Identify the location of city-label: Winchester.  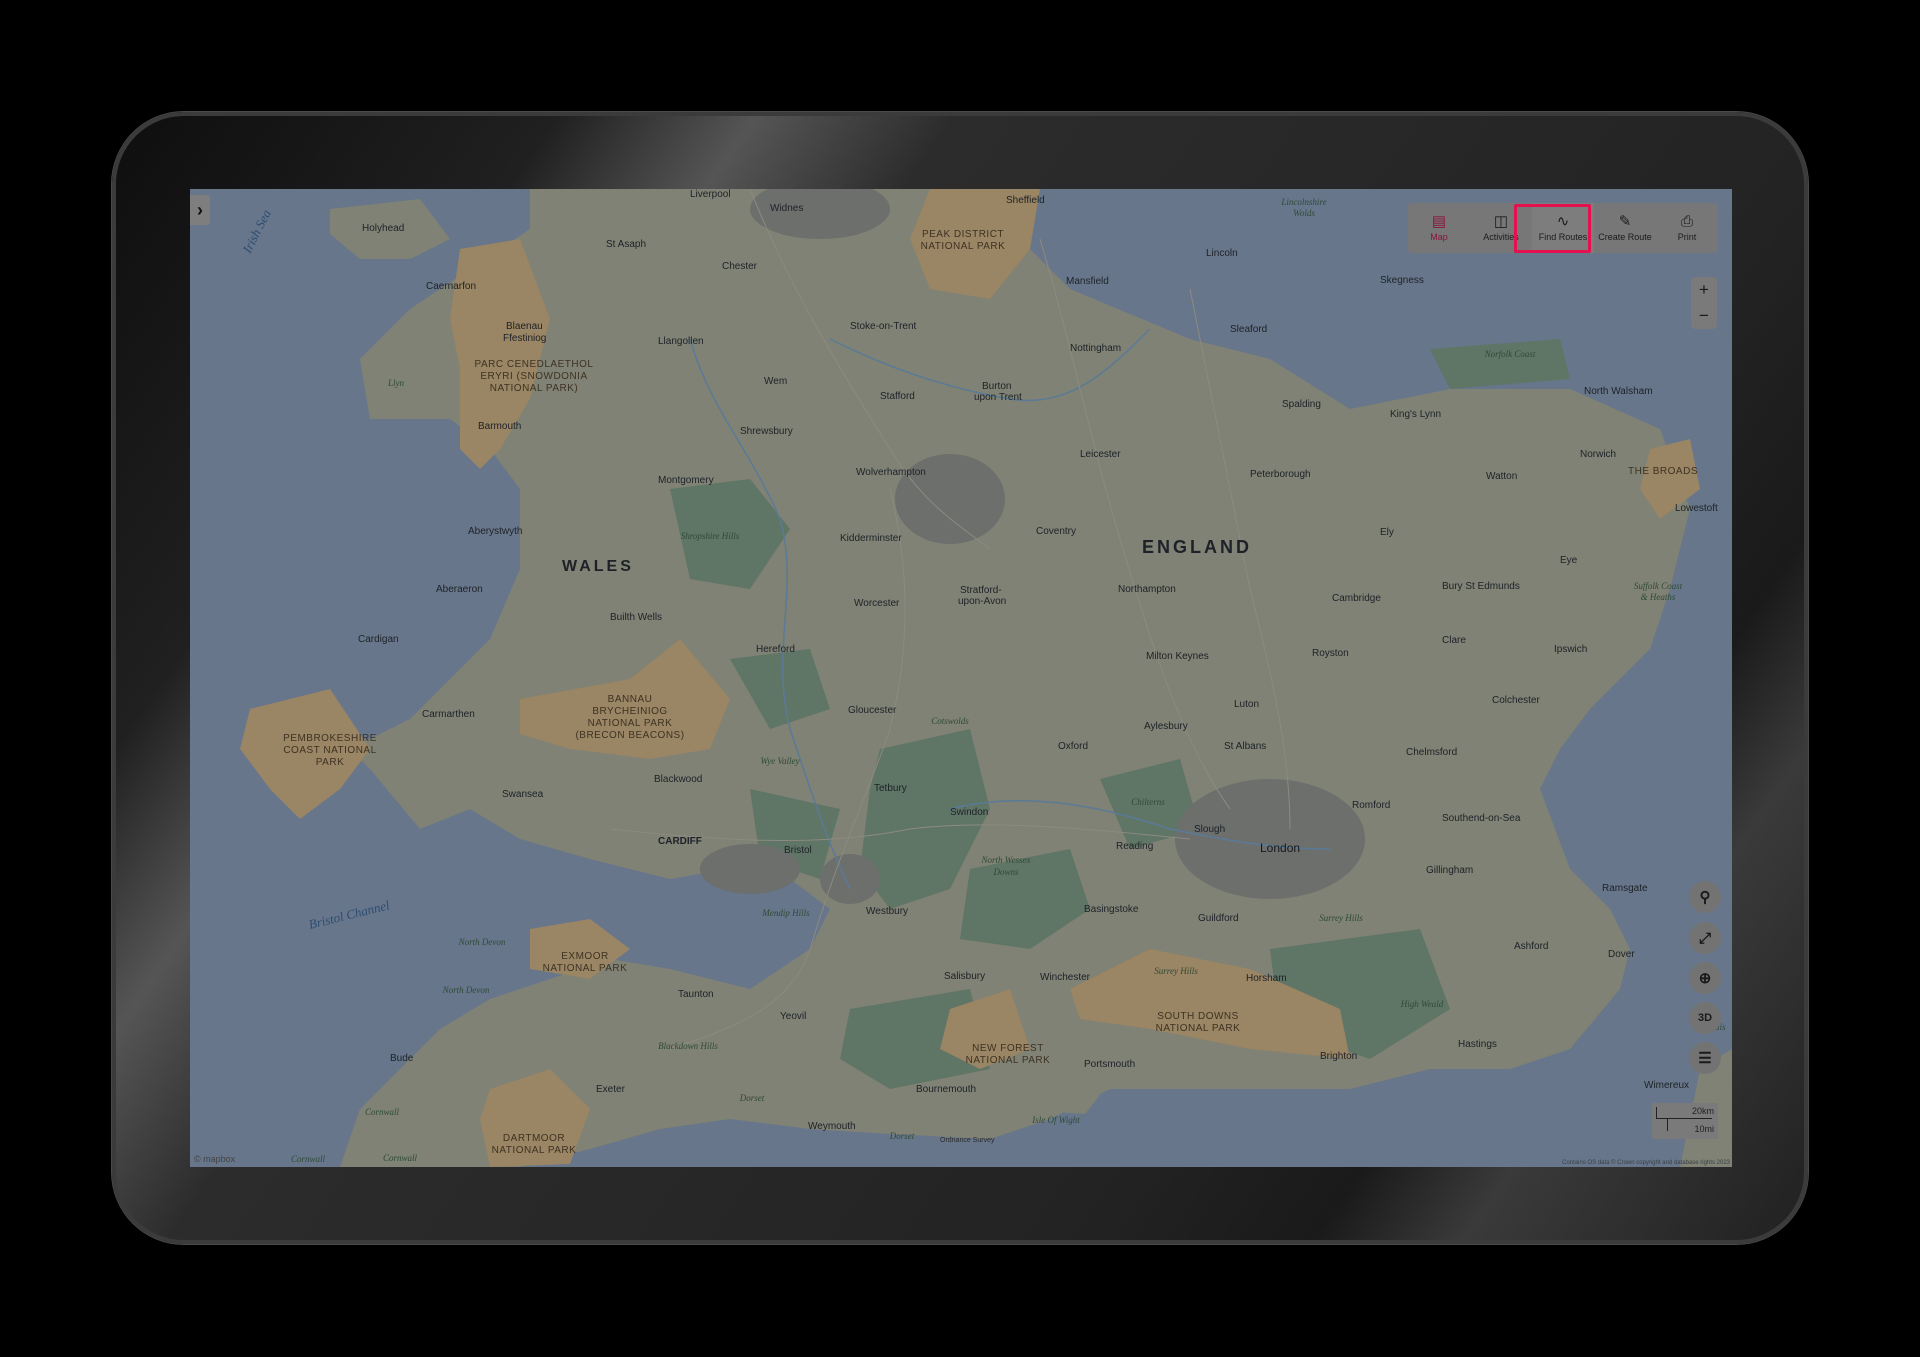
(1065, 977).